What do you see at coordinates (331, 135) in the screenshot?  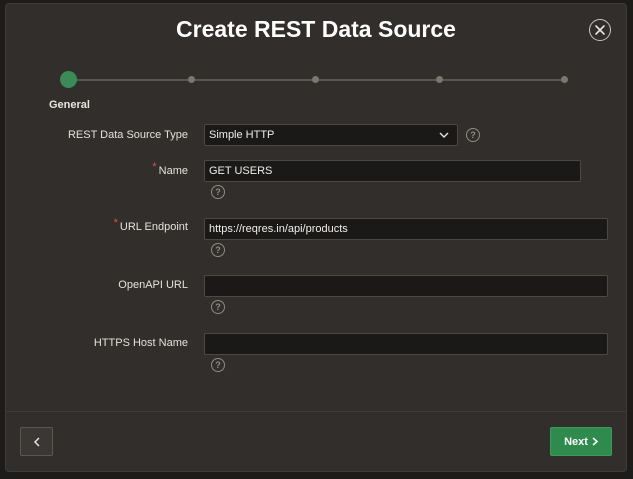 I see `rest-data-source-type-select: Simple HTTP` at bounding box center [331, 135].